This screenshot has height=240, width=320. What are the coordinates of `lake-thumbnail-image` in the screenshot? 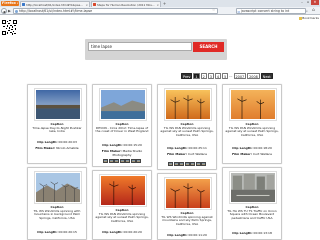 It's located at (58, 104).